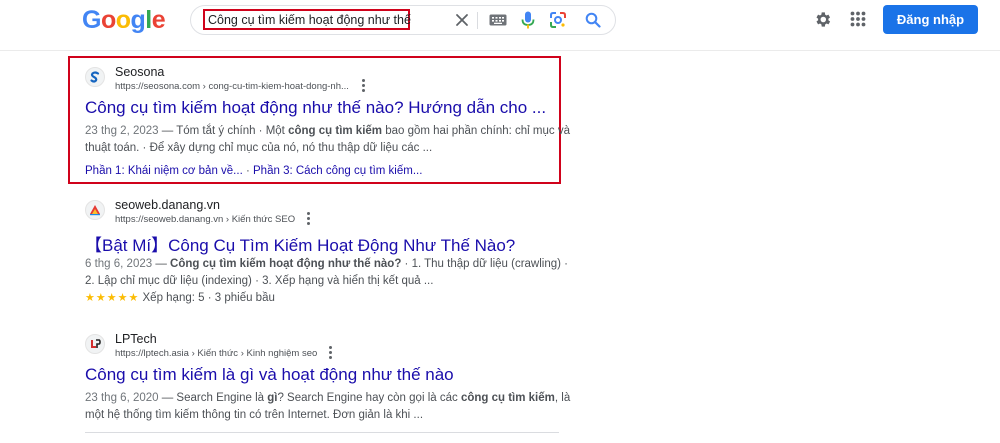 This screenshot has width=1000, height=443. What do you see at coordinates (558, 20) in the screenshot?
I see `lens-icon` at bounding box center [558, 20].